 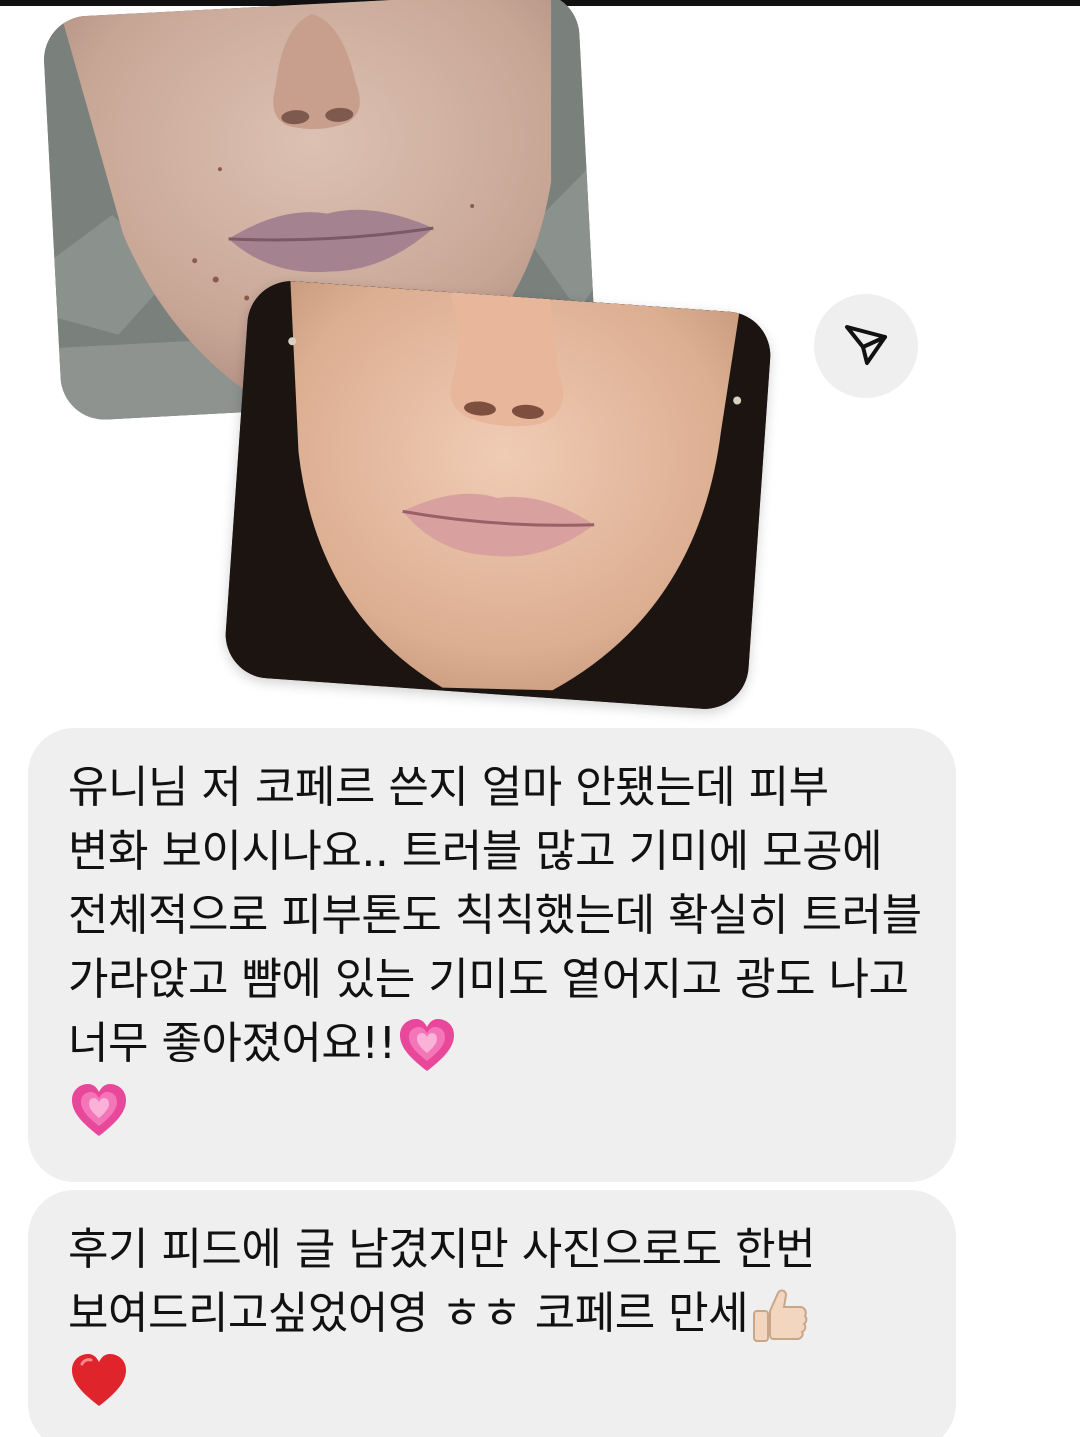 What do you see at coordinates (779, 1316) in the screenshot?
I see `thumbs-up-icon` at bounding box center [779, 1316].